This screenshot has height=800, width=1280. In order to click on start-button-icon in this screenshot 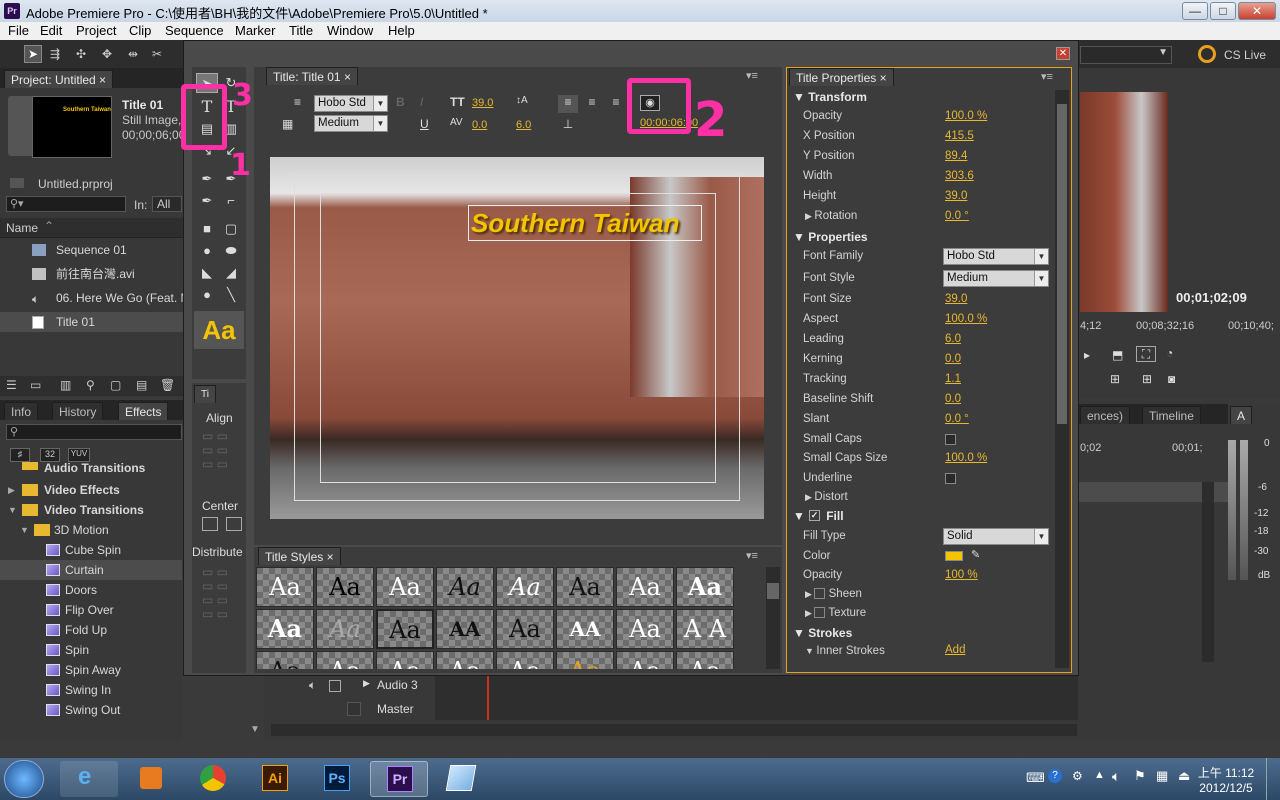, I will do `click(24, 779)`.